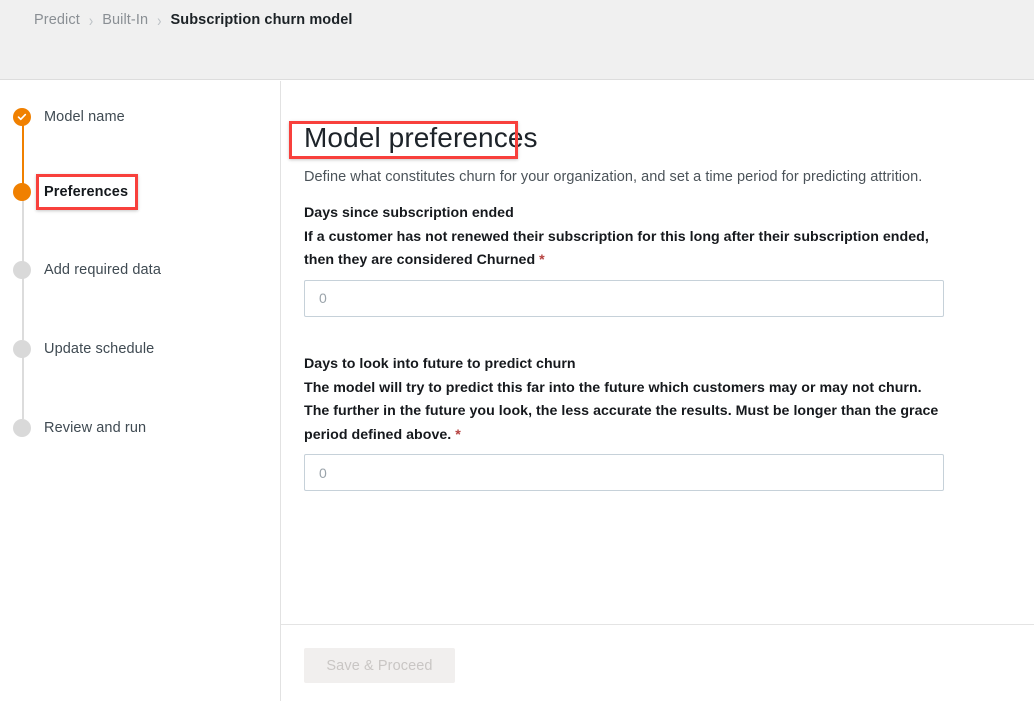  What do you see at coordinates (261, 20) in the screenshot?
I see `breadcrumb-item-current: Subscription churn model` at bounding box center [261, 20].